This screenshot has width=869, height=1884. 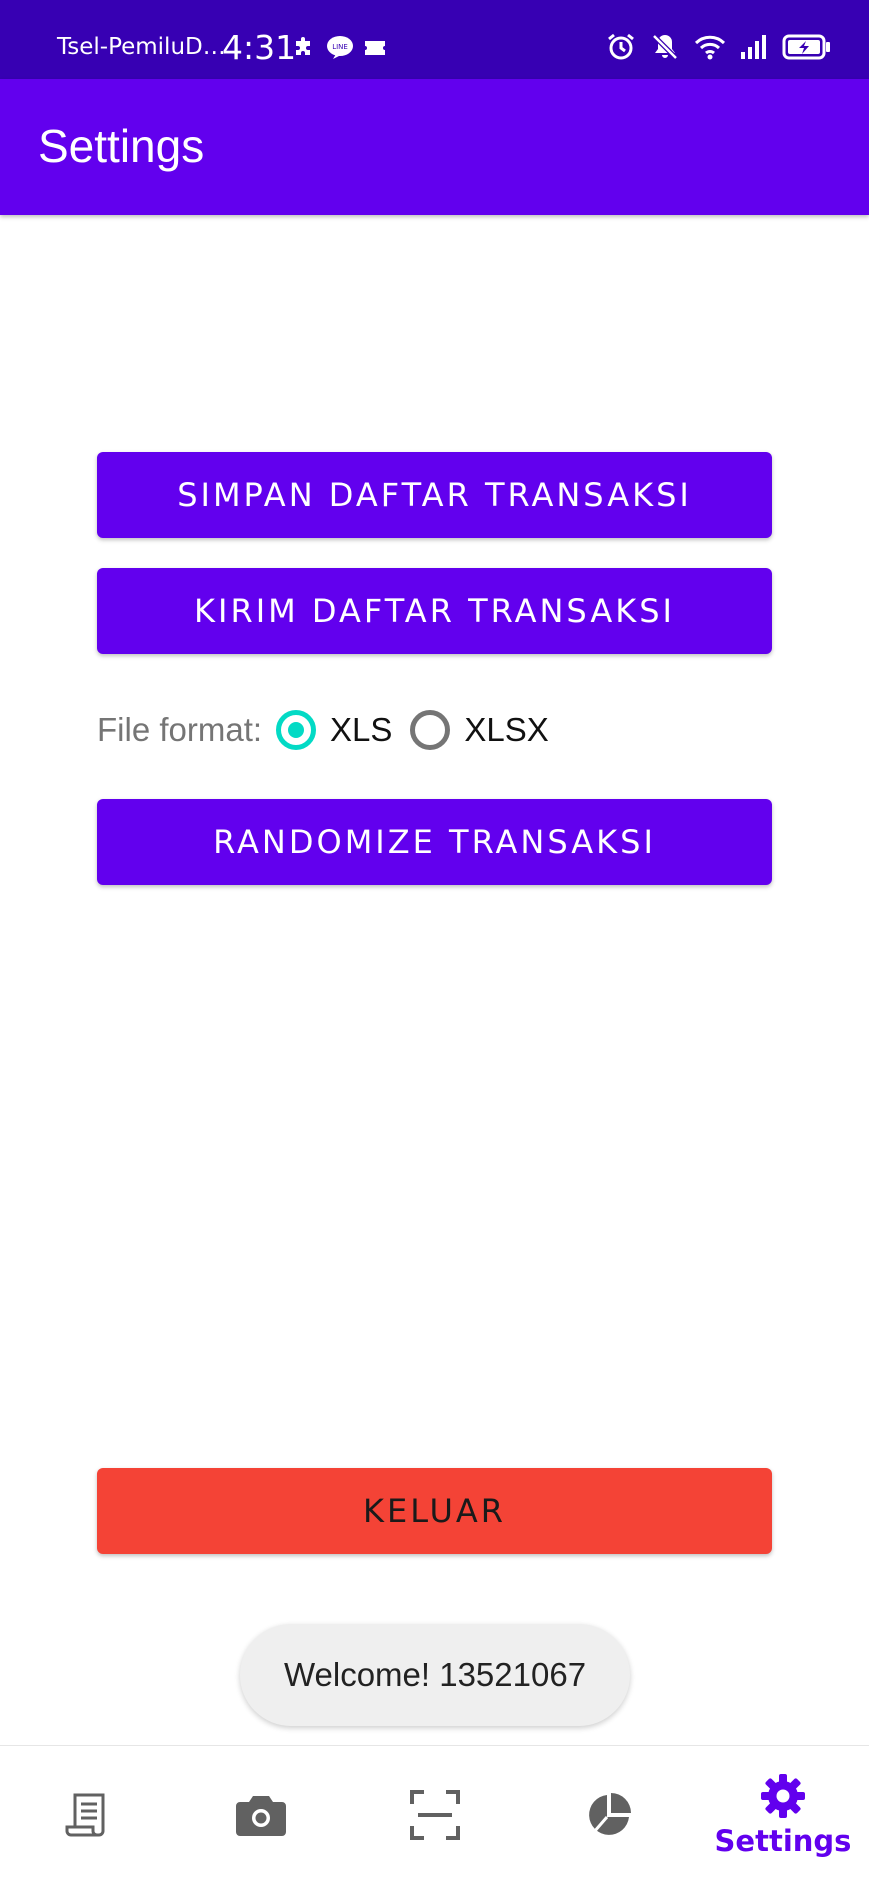 I want to click on bottom-navigation: Settings, so click(x=434, y=1814).